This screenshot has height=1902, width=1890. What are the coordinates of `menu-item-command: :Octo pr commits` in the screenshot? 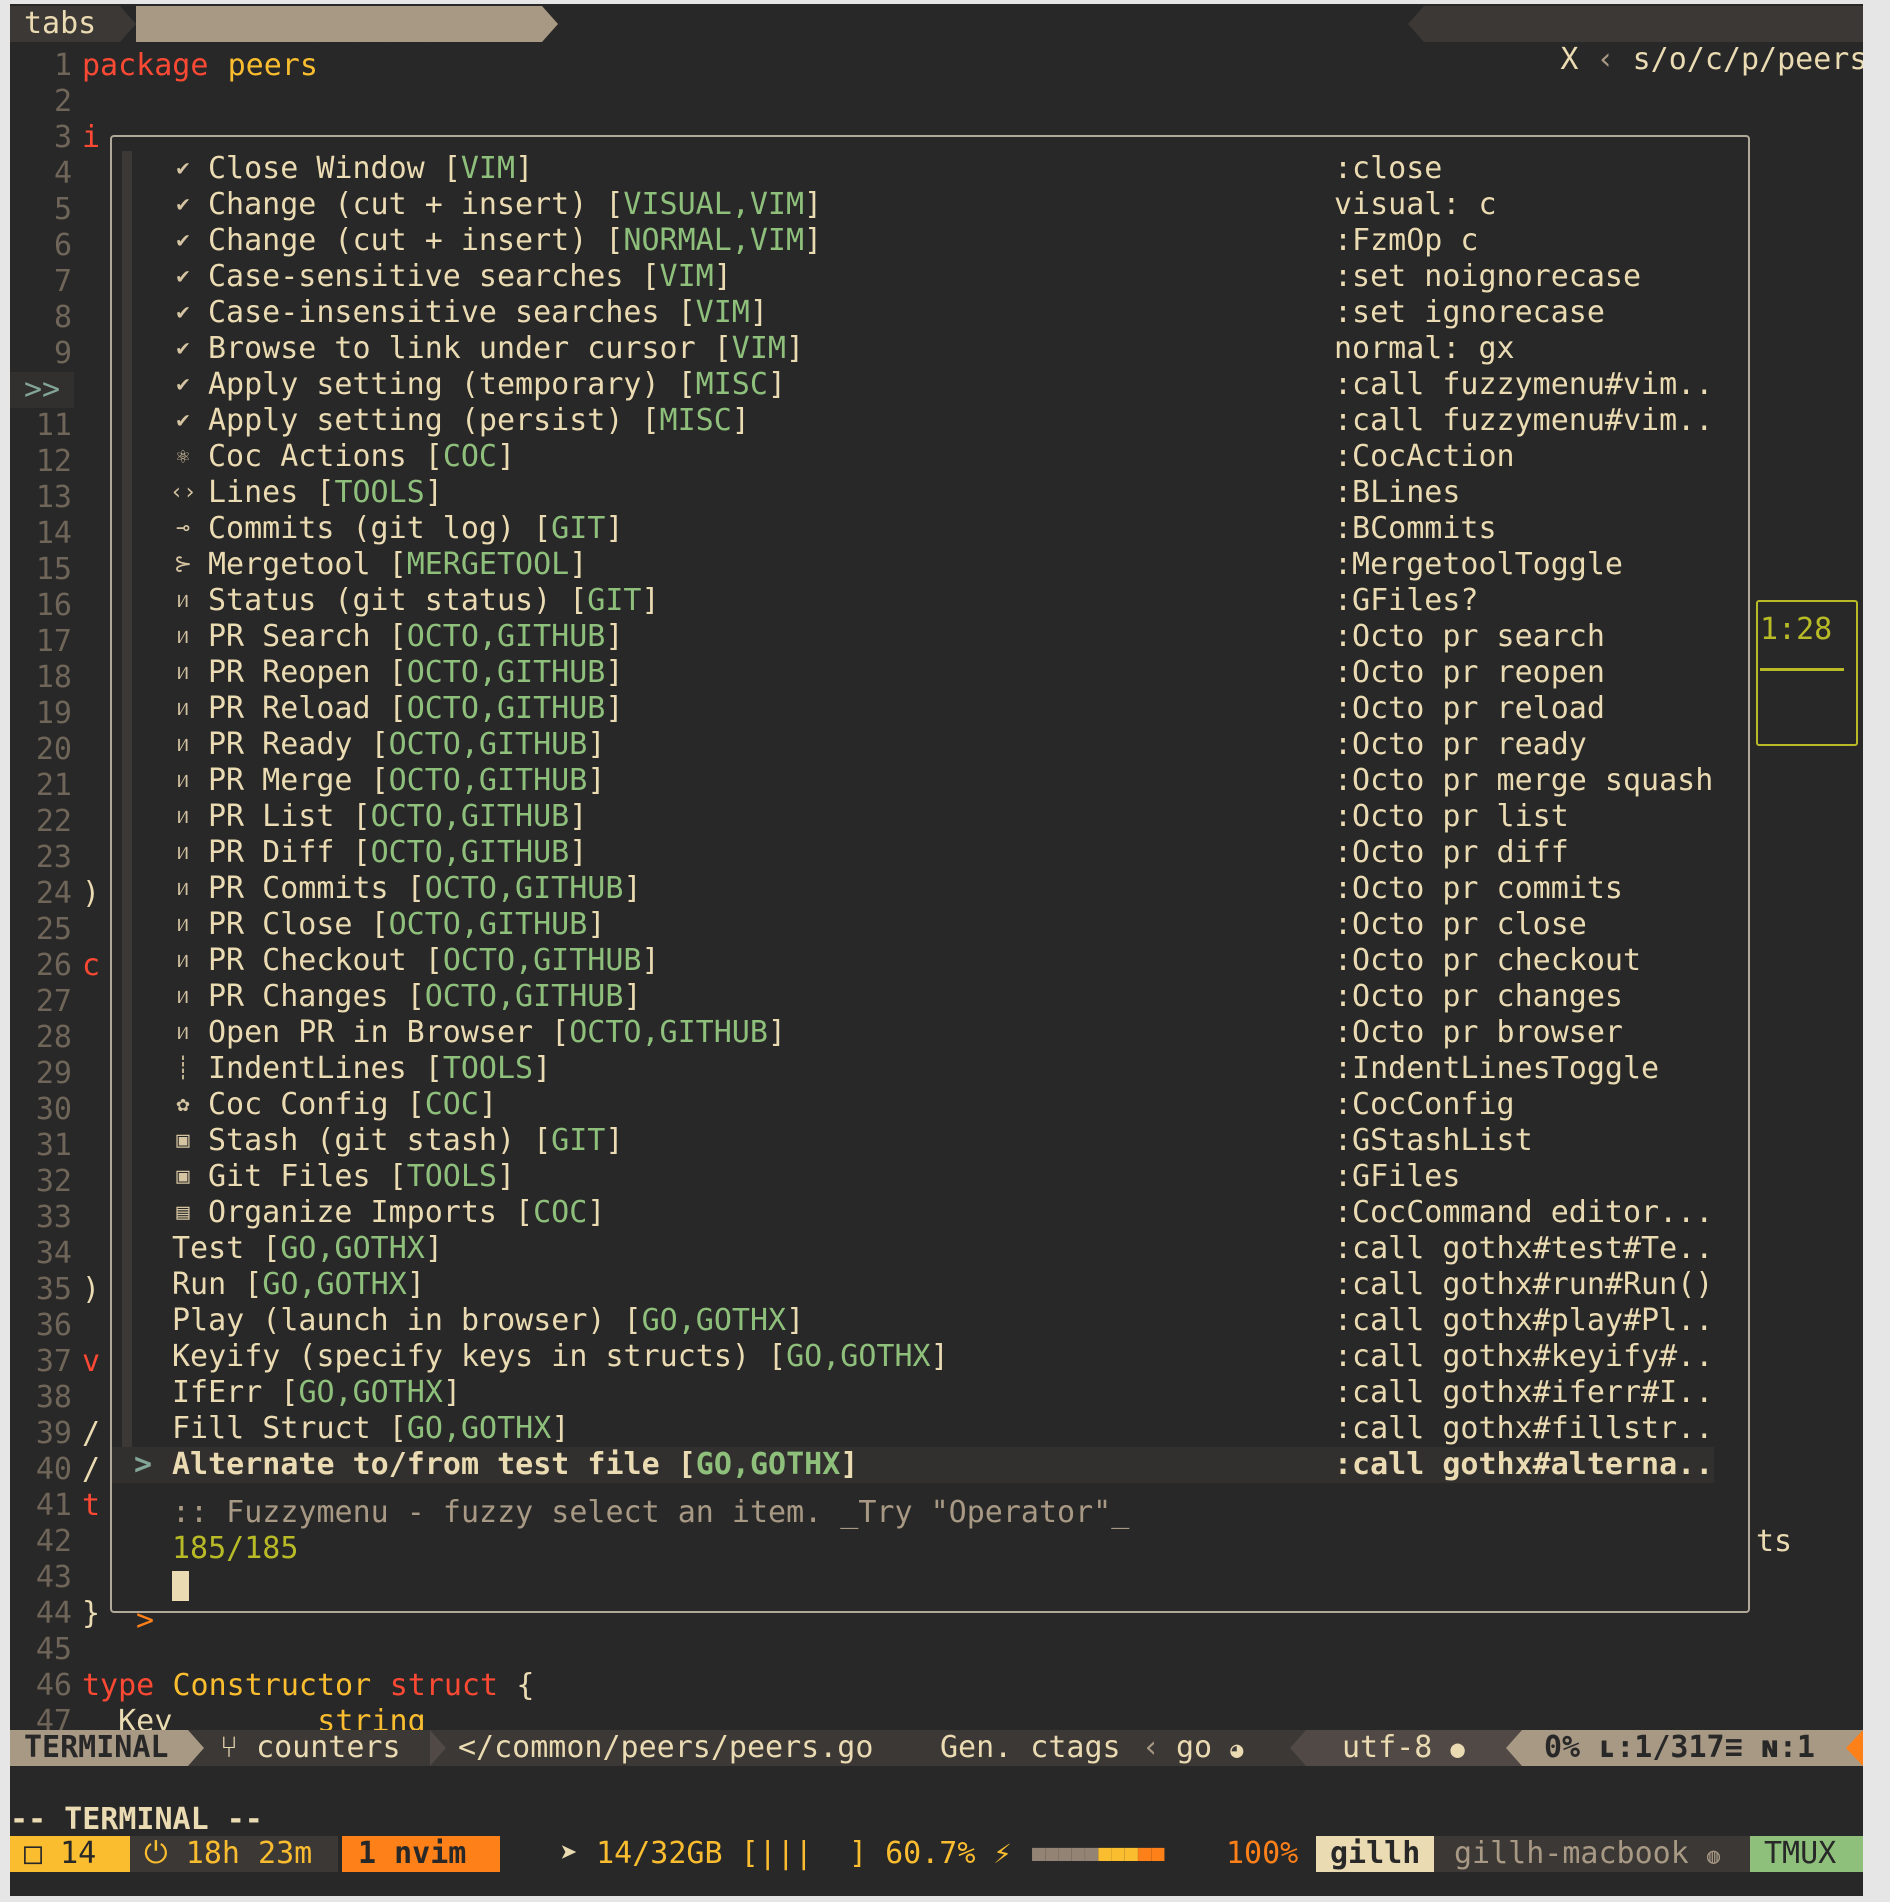 It's located at (1478, 888).